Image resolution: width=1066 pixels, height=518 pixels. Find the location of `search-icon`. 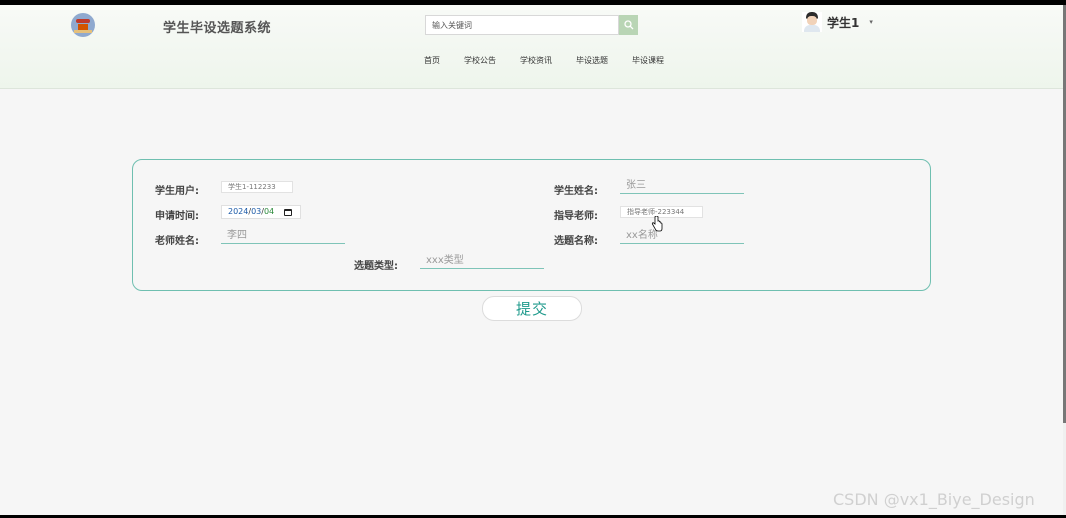

search-icon is located at coordinates (628, 25).